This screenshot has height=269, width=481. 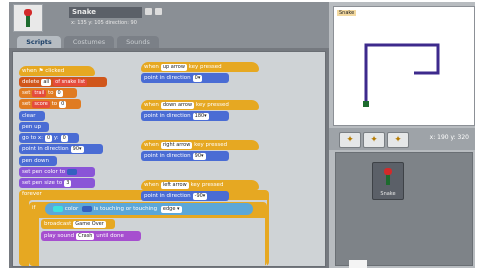 What do you see at coordinates (200, 116) in the screenshot?
I see `point-down-value: 180▾` at bounding box center [200, 116].